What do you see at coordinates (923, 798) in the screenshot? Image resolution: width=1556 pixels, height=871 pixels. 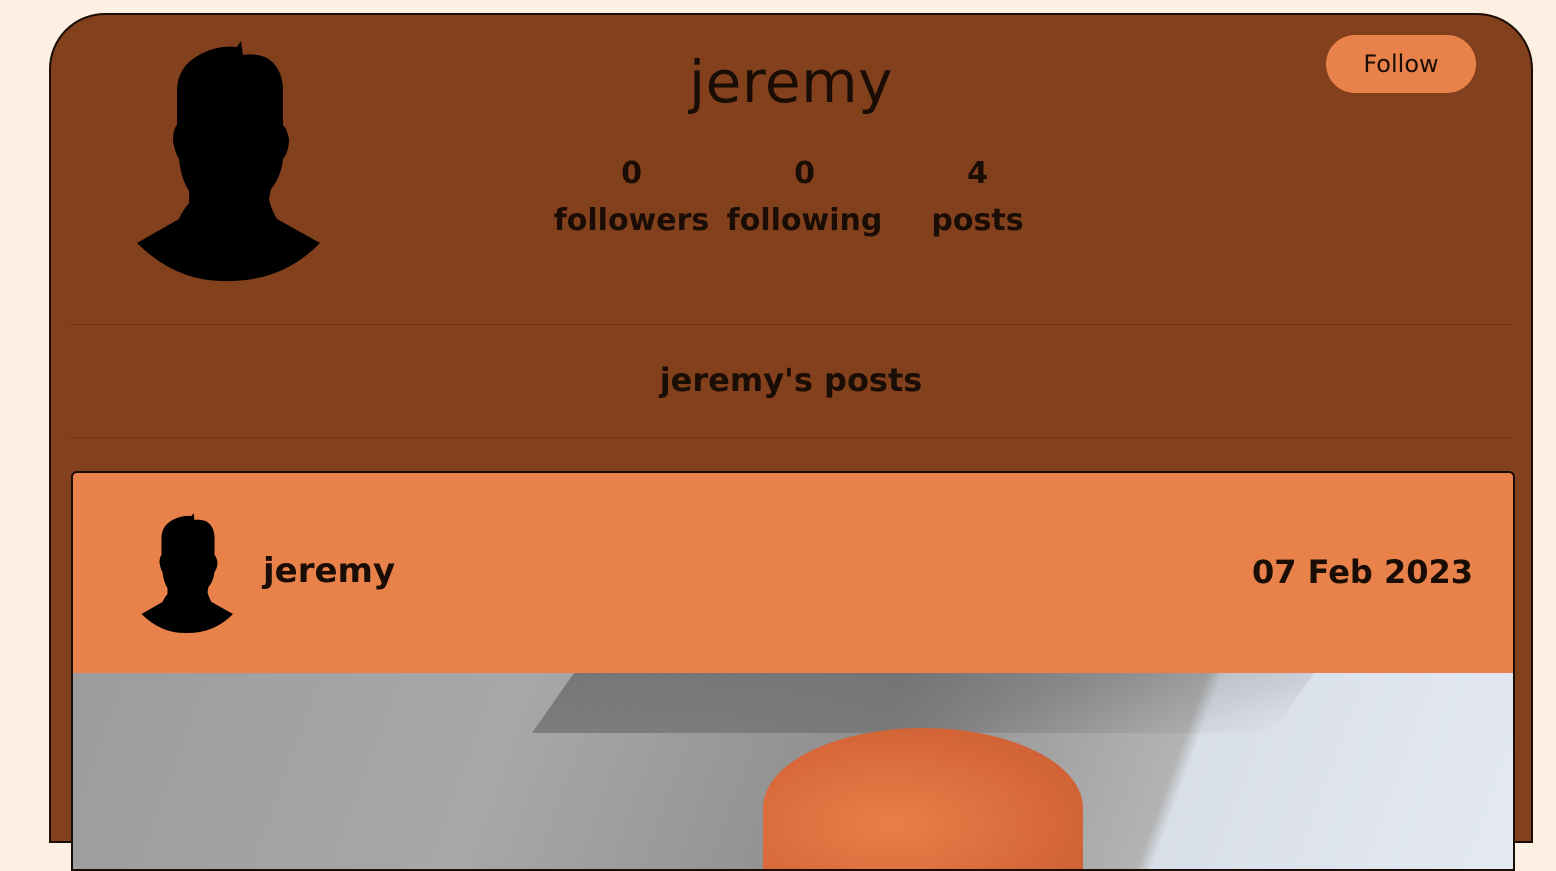 I see `post-image-subject` at bounding box center [923, 798].